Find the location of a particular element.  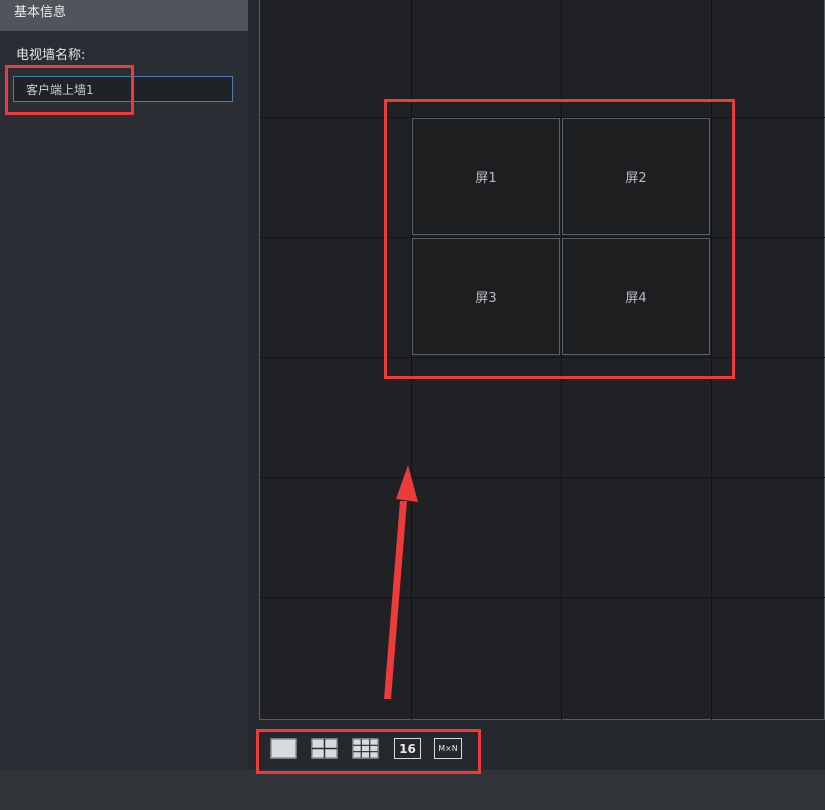

custom-mxn-layout-icon: M×N is located at coordinates (448, 748).